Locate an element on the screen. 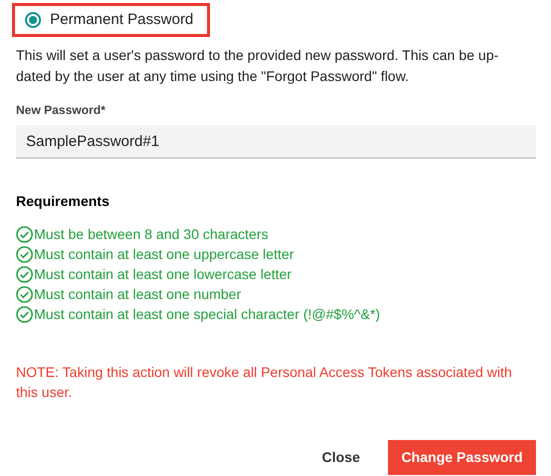 Image resolution: width=551 pixels, height=476 pixels. requirement-text: Must contain at least one number is located at coordinates (138, 294).